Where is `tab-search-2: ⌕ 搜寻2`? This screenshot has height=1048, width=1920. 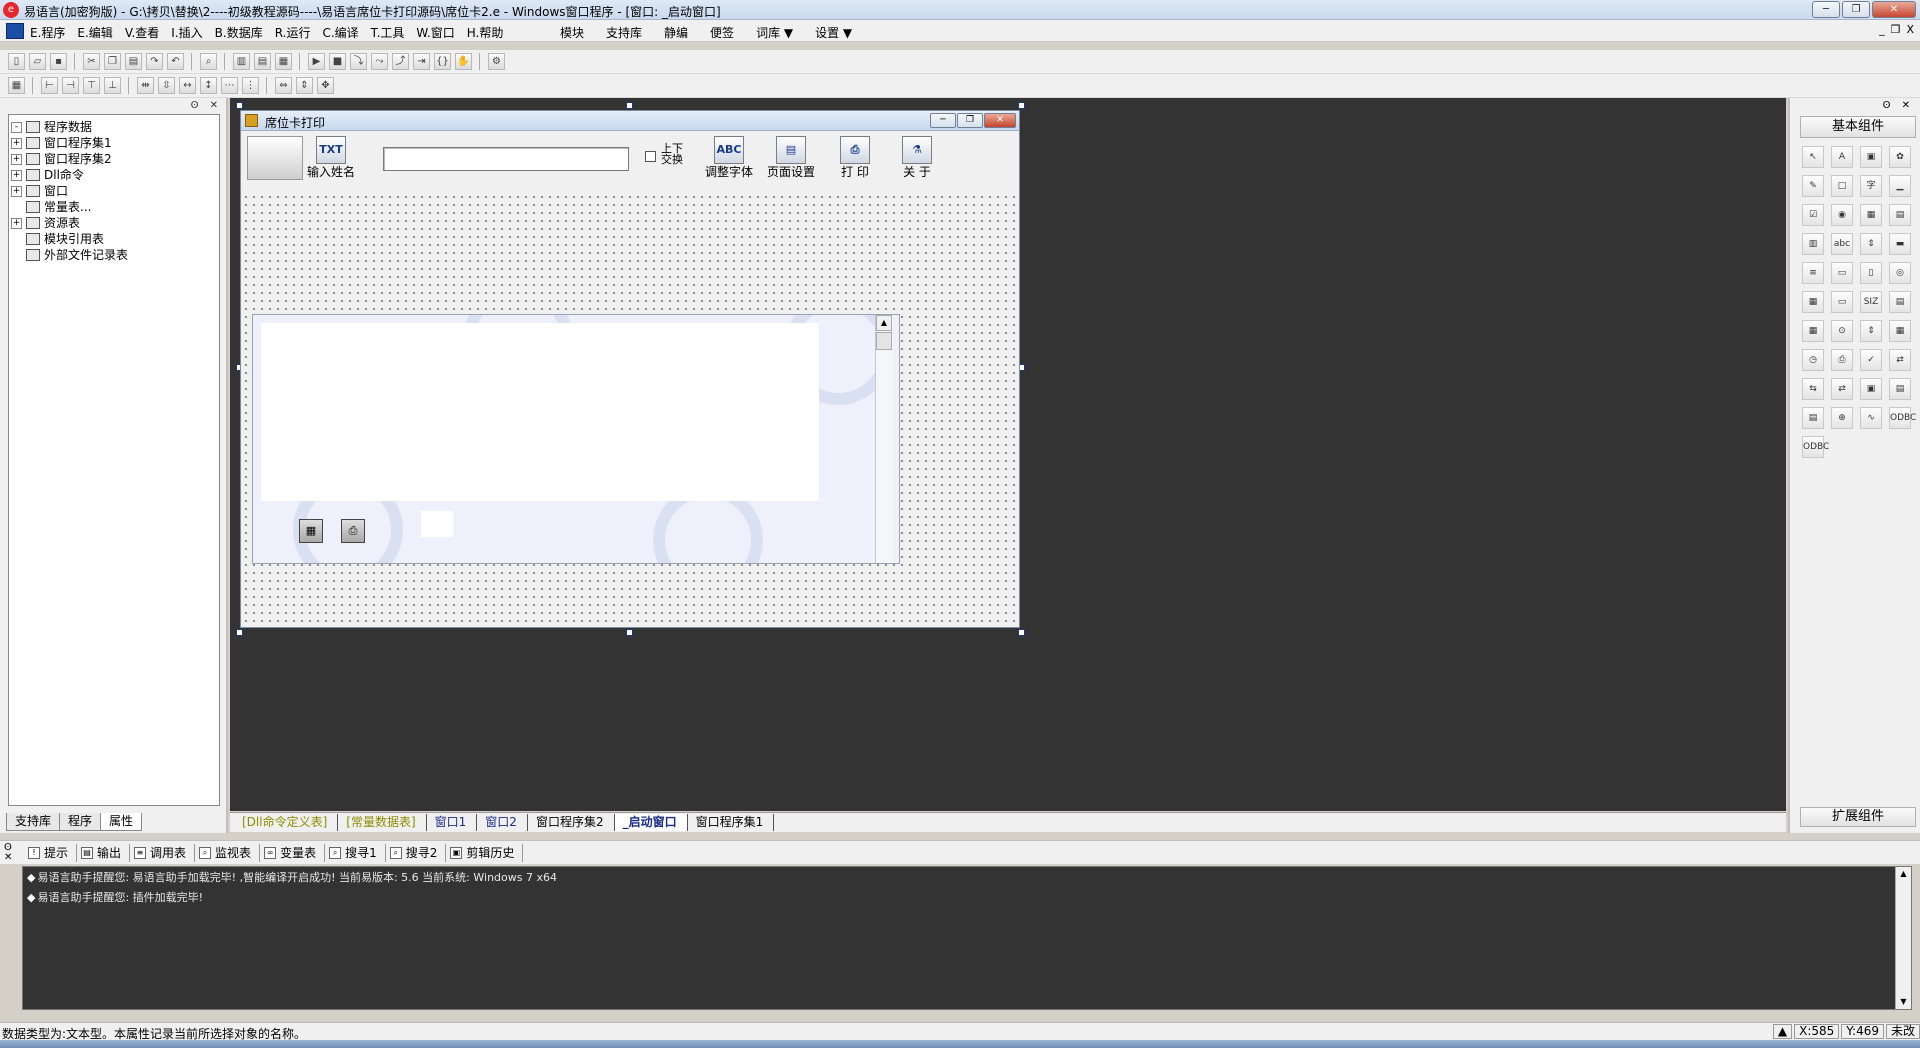
tab-search-2: ⌕ 搜寻2 is located at coordinates (416, 853).